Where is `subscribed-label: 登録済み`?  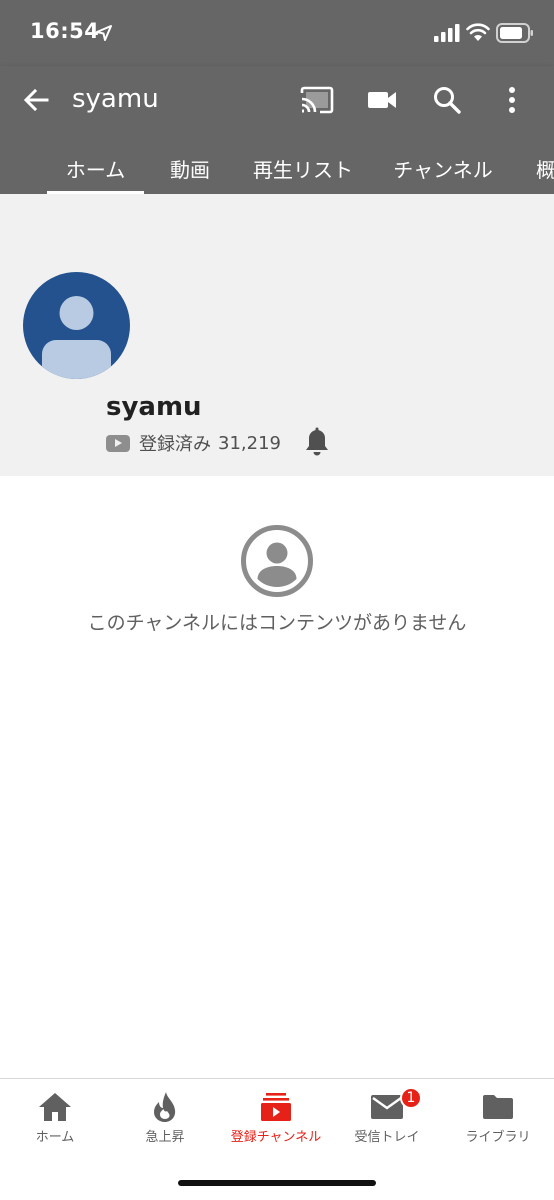 subscribed-label: 登録済み is located at coordinates (175, 444).